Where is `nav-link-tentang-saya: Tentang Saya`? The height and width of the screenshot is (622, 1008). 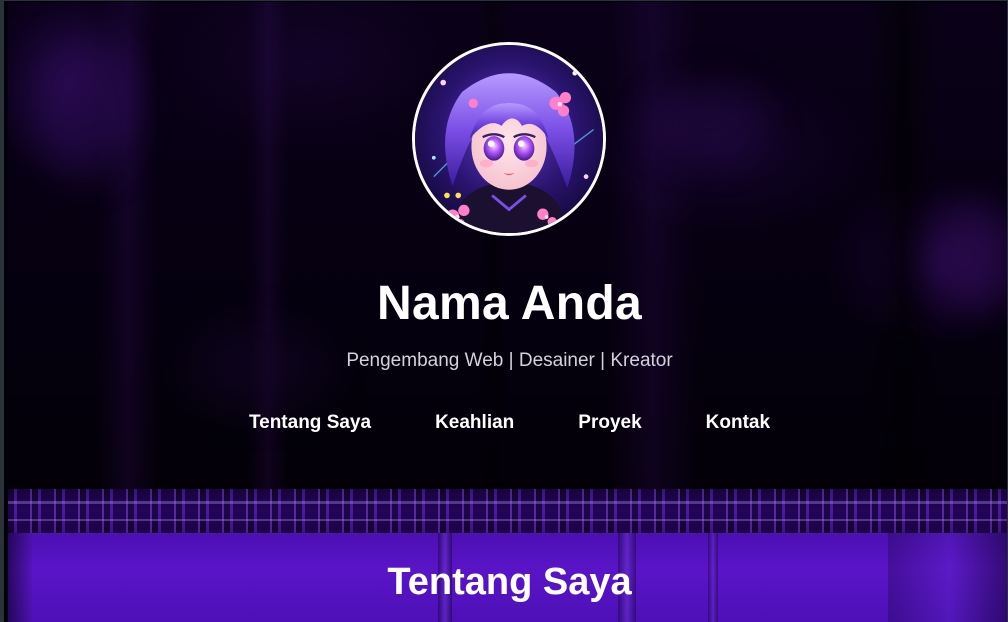
nav-link-tentang-saya: Tentang Saya is located at coordinates (310, 423).